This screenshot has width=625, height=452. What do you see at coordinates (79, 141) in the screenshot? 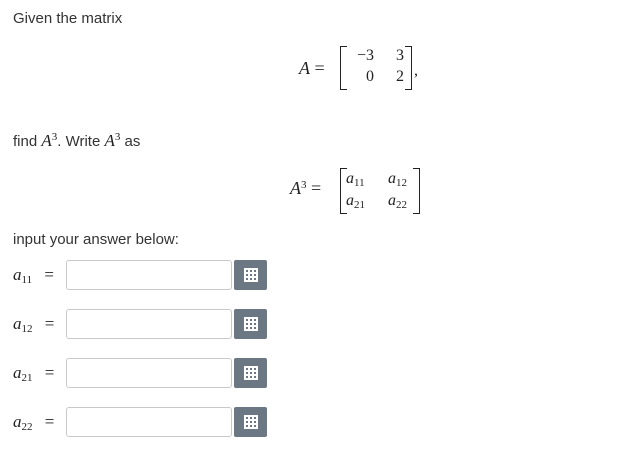
I see `write-text: . Write` at bounding box center [79, 141].